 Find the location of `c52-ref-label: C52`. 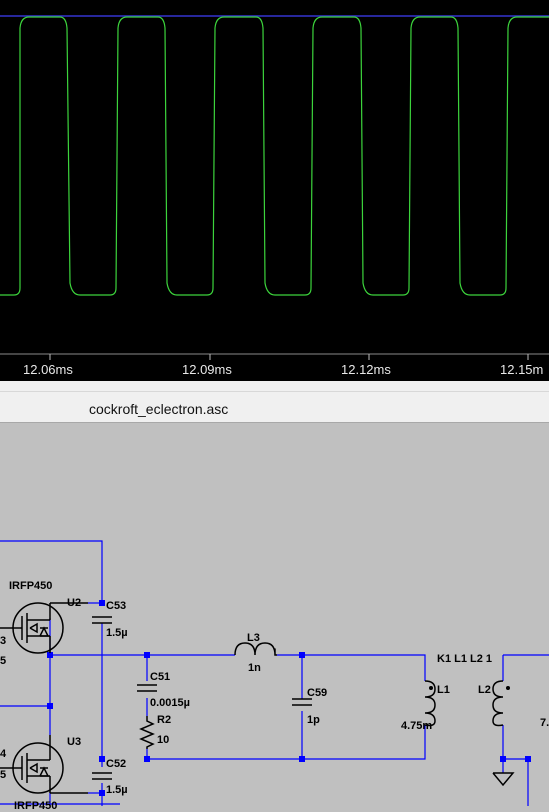

c52-ref-label: C52 is located at coordinates (116, 764).